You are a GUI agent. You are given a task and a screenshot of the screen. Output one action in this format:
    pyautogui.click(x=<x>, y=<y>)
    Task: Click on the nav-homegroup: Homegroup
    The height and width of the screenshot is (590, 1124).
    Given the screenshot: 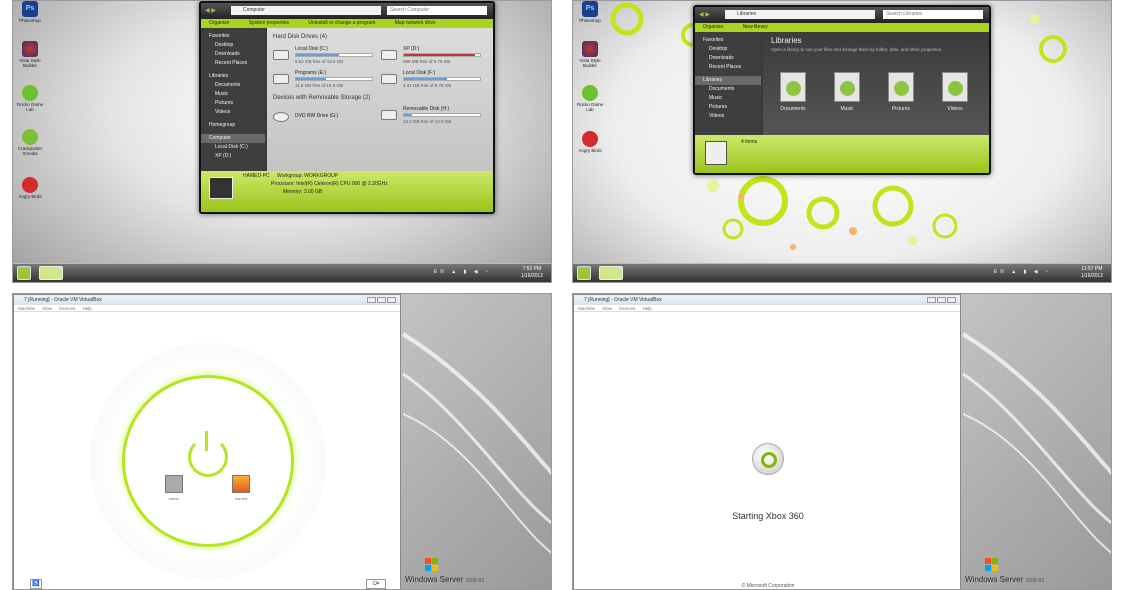 What is the action you would take?
    pyautogui.click(x=233, y=125)
    